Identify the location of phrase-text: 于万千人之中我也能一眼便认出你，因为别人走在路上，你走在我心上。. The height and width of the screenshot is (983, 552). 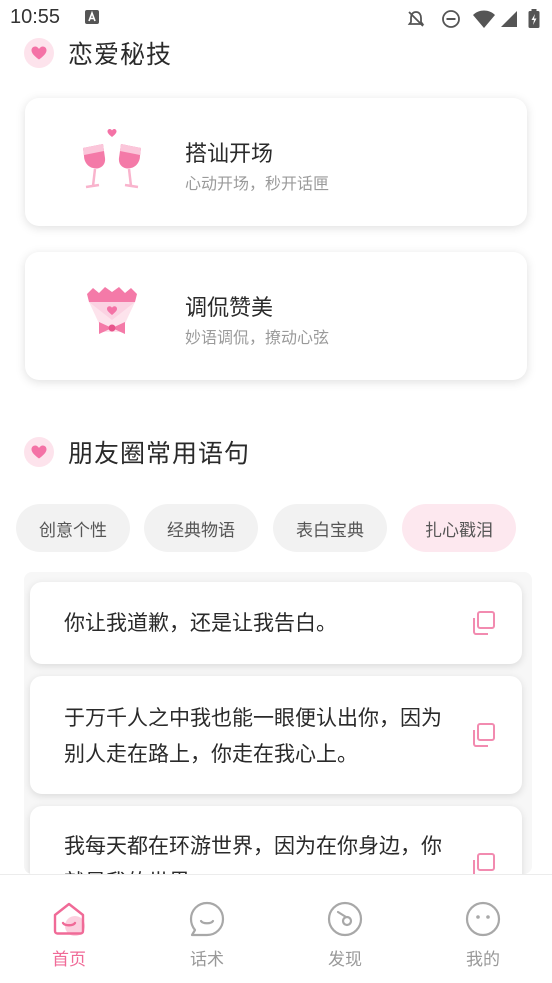
(253, 736).